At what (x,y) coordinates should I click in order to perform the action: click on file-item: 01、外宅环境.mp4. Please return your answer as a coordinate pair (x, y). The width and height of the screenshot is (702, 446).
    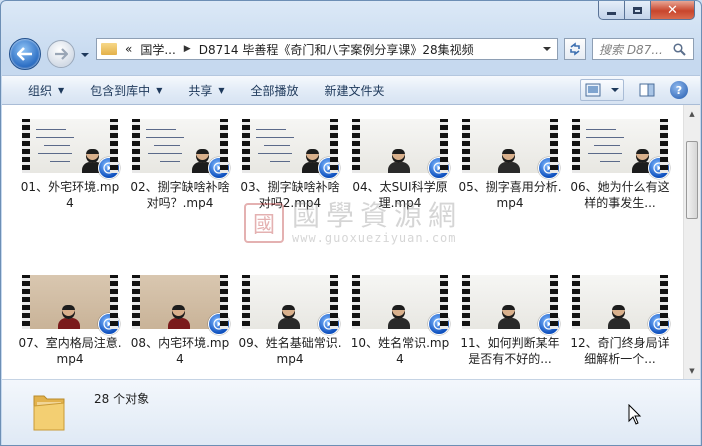
    Looking at the image, I should click on (70, 197).